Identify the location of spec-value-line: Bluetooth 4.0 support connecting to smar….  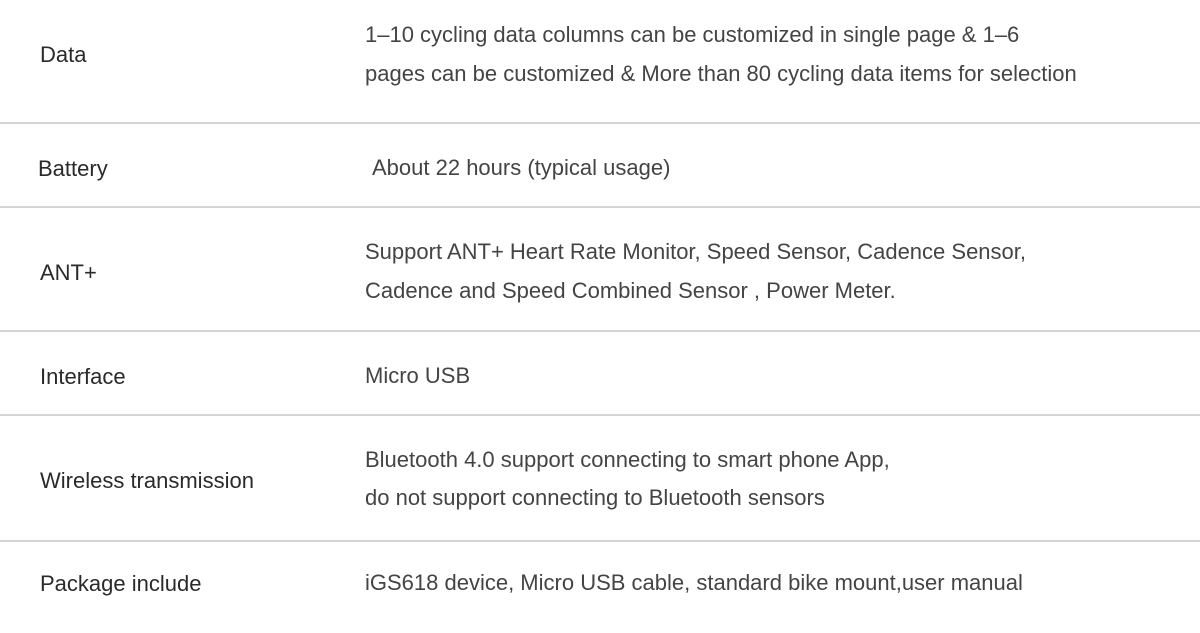
(627, 459).